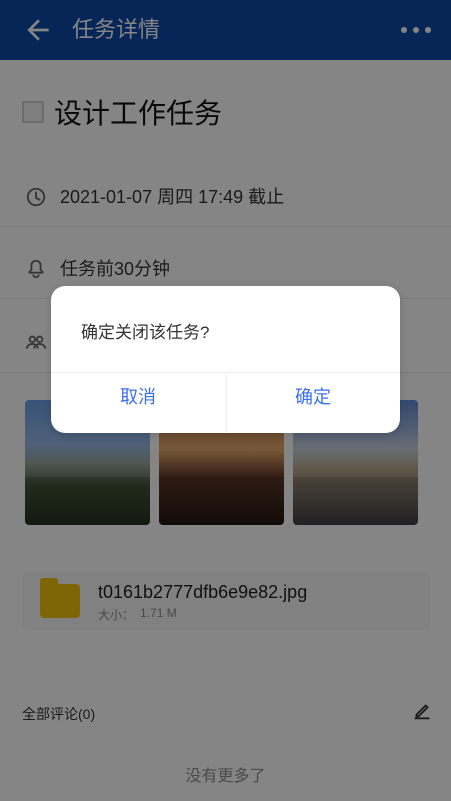 Image resolution: width=451 pixels, height=801 pixels. Describe the element at coordinates (145, 332) in the screenshot. I see `dialog-message: 确定关闭该任务?` at that location.